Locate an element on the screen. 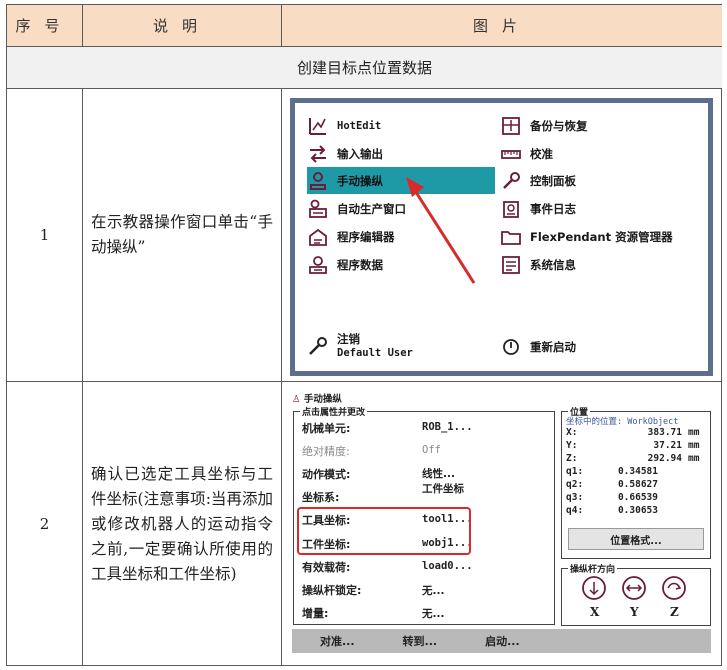 The height and width of the screenshot is (670, 727). menu-hotedit: HotEdit is located at coordinates (402, 125).